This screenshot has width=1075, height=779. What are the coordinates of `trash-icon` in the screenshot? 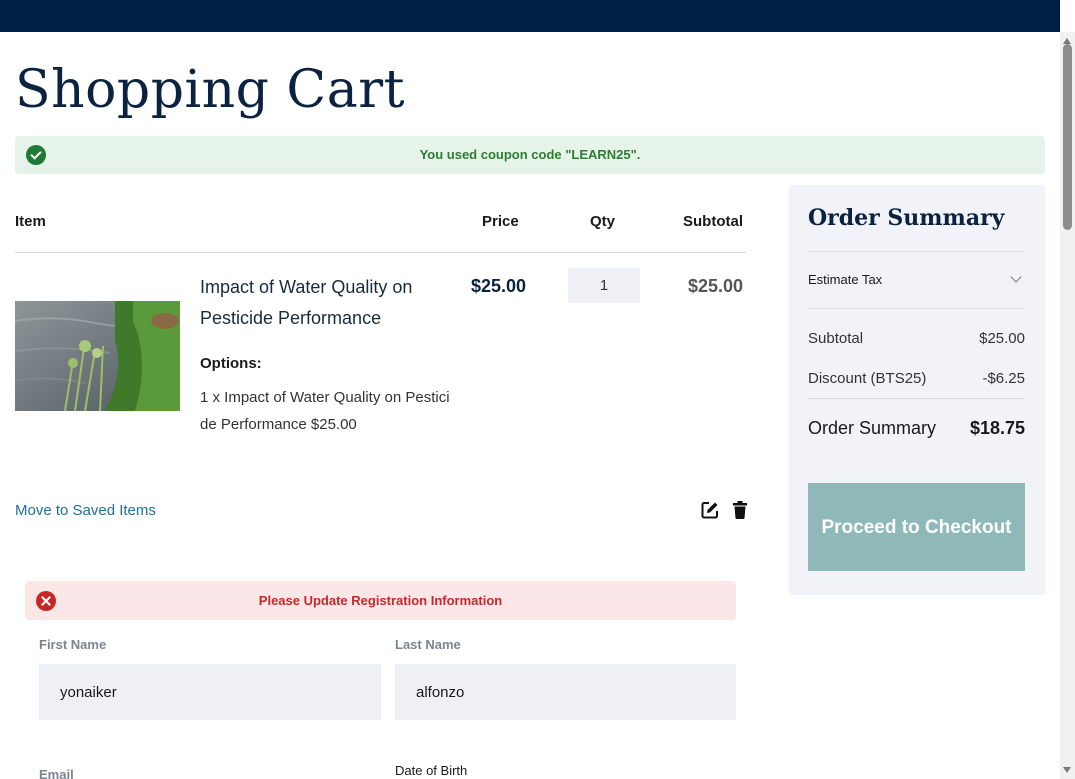 It's located at (740, 510).